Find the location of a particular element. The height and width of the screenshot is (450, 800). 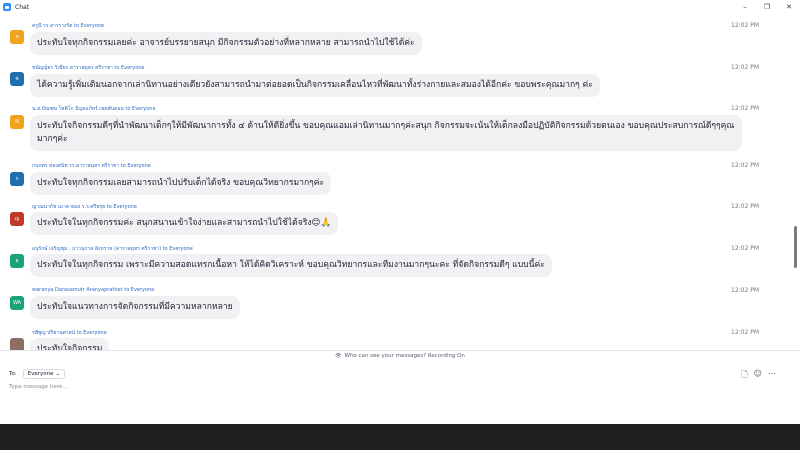

vertical-scrollbar is located at coordinates (796, 182).